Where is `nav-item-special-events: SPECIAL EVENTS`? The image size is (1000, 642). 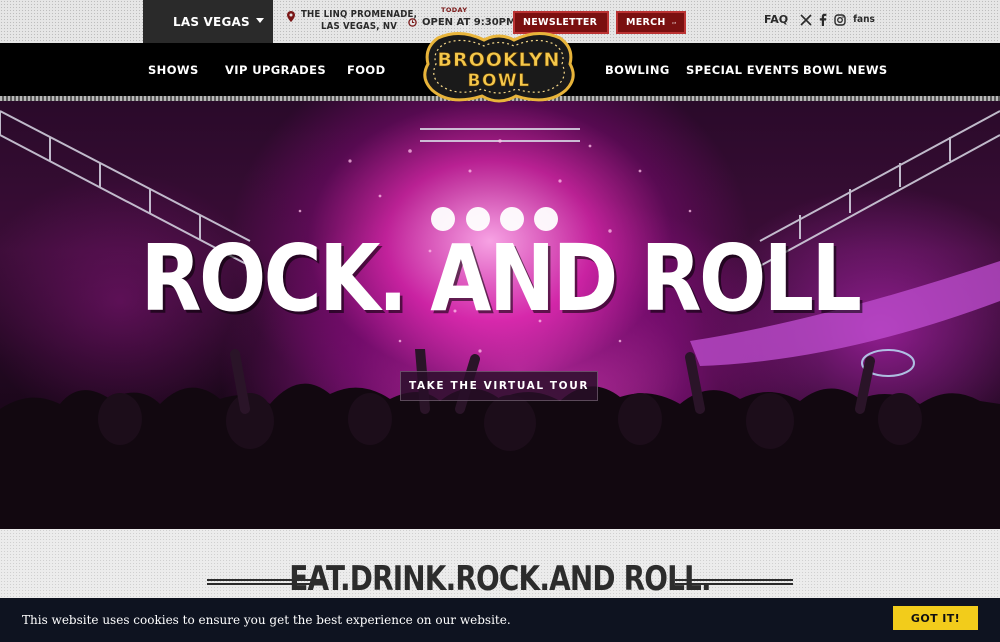
nav-item-special-events: SPECIAL EVENTS is located at coordinates (742, 70).